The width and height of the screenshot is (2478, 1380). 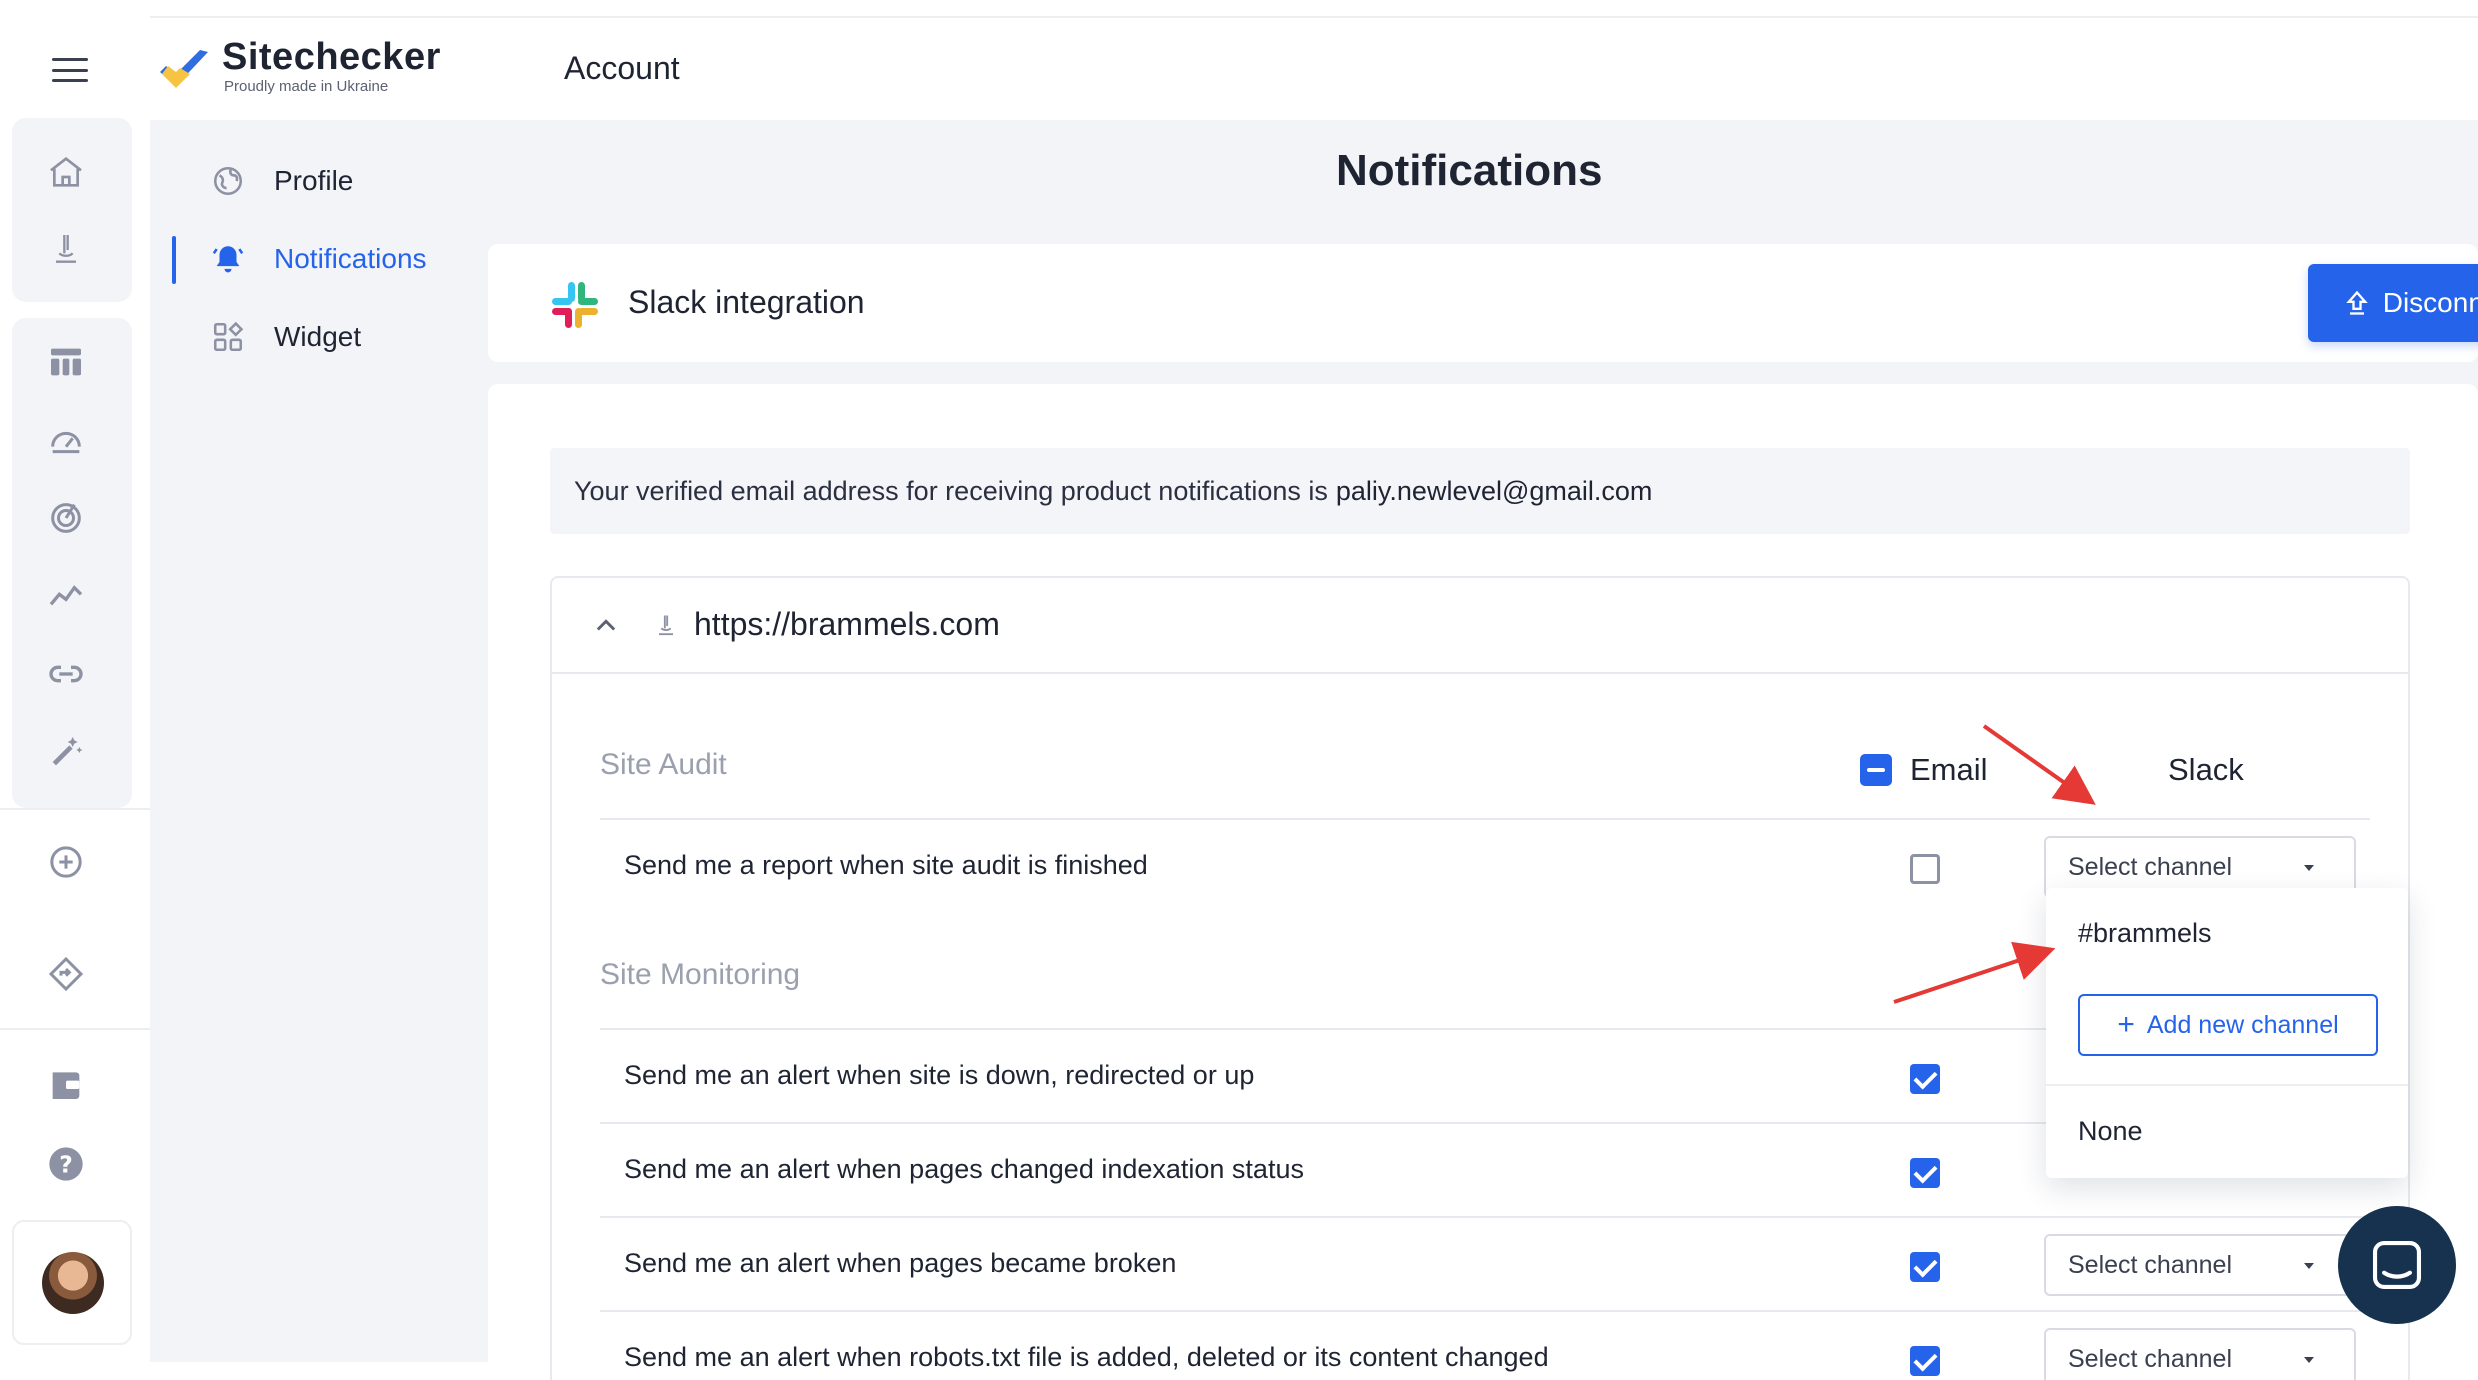 What do you see at coordinates (2242, 1024) in the screenshot?
I see `add-channel-label: Add new channel` at bounding box center [2242, 1024].